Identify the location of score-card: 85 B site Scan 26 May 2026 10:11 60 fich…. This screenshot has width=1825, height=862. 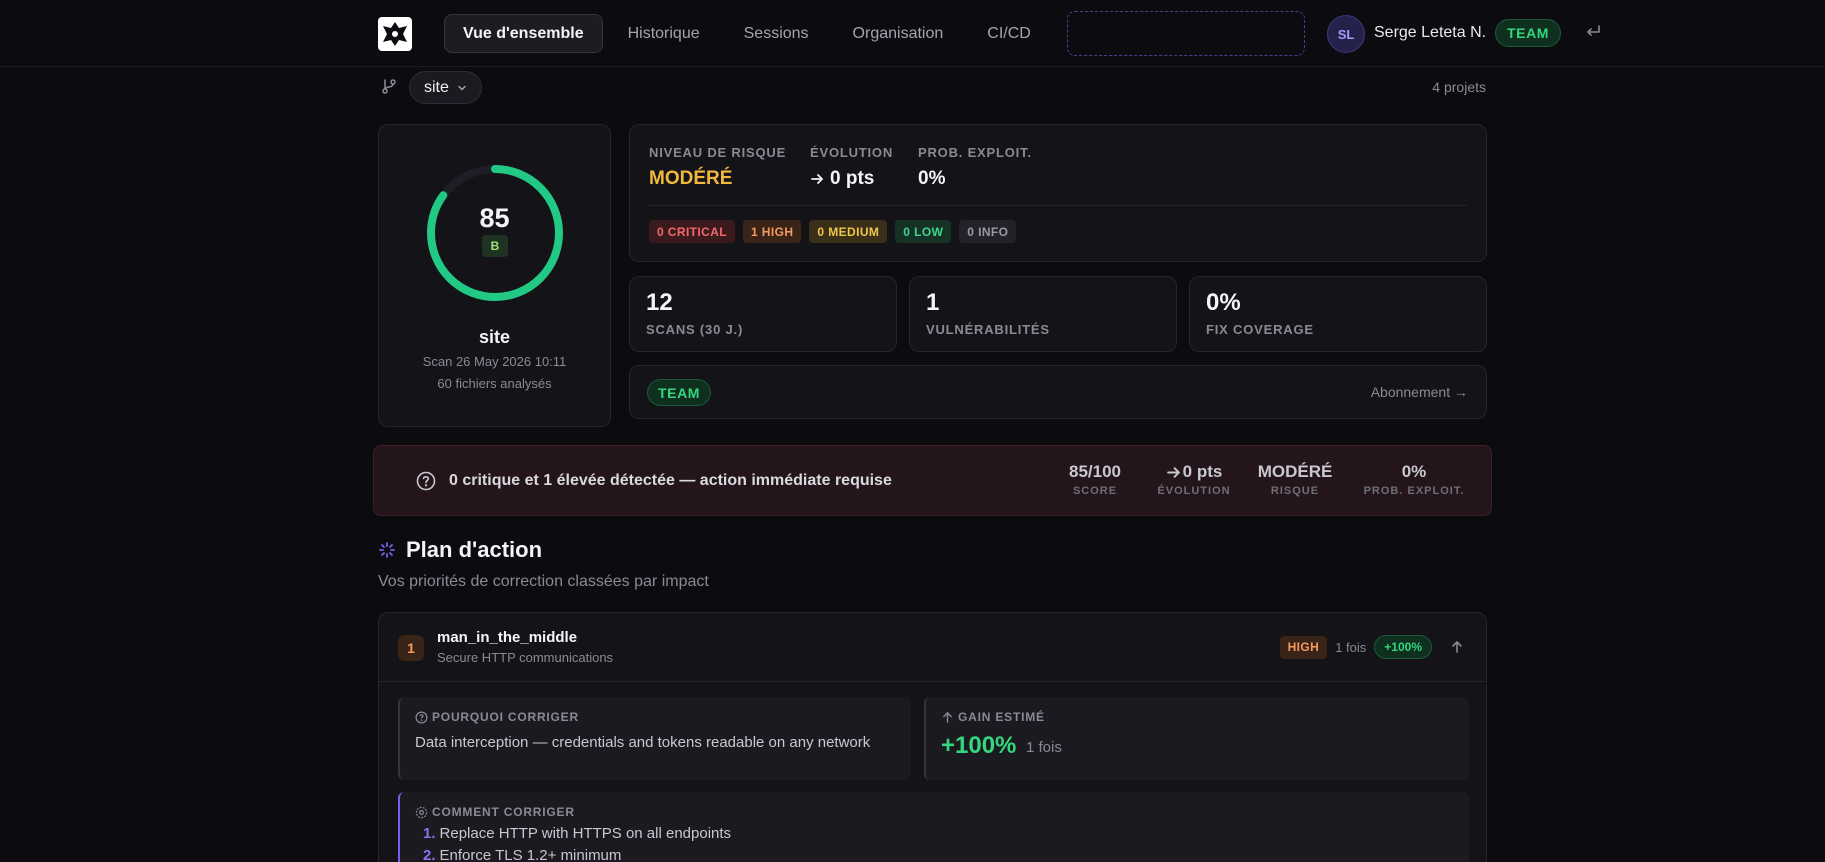
(494, 275).